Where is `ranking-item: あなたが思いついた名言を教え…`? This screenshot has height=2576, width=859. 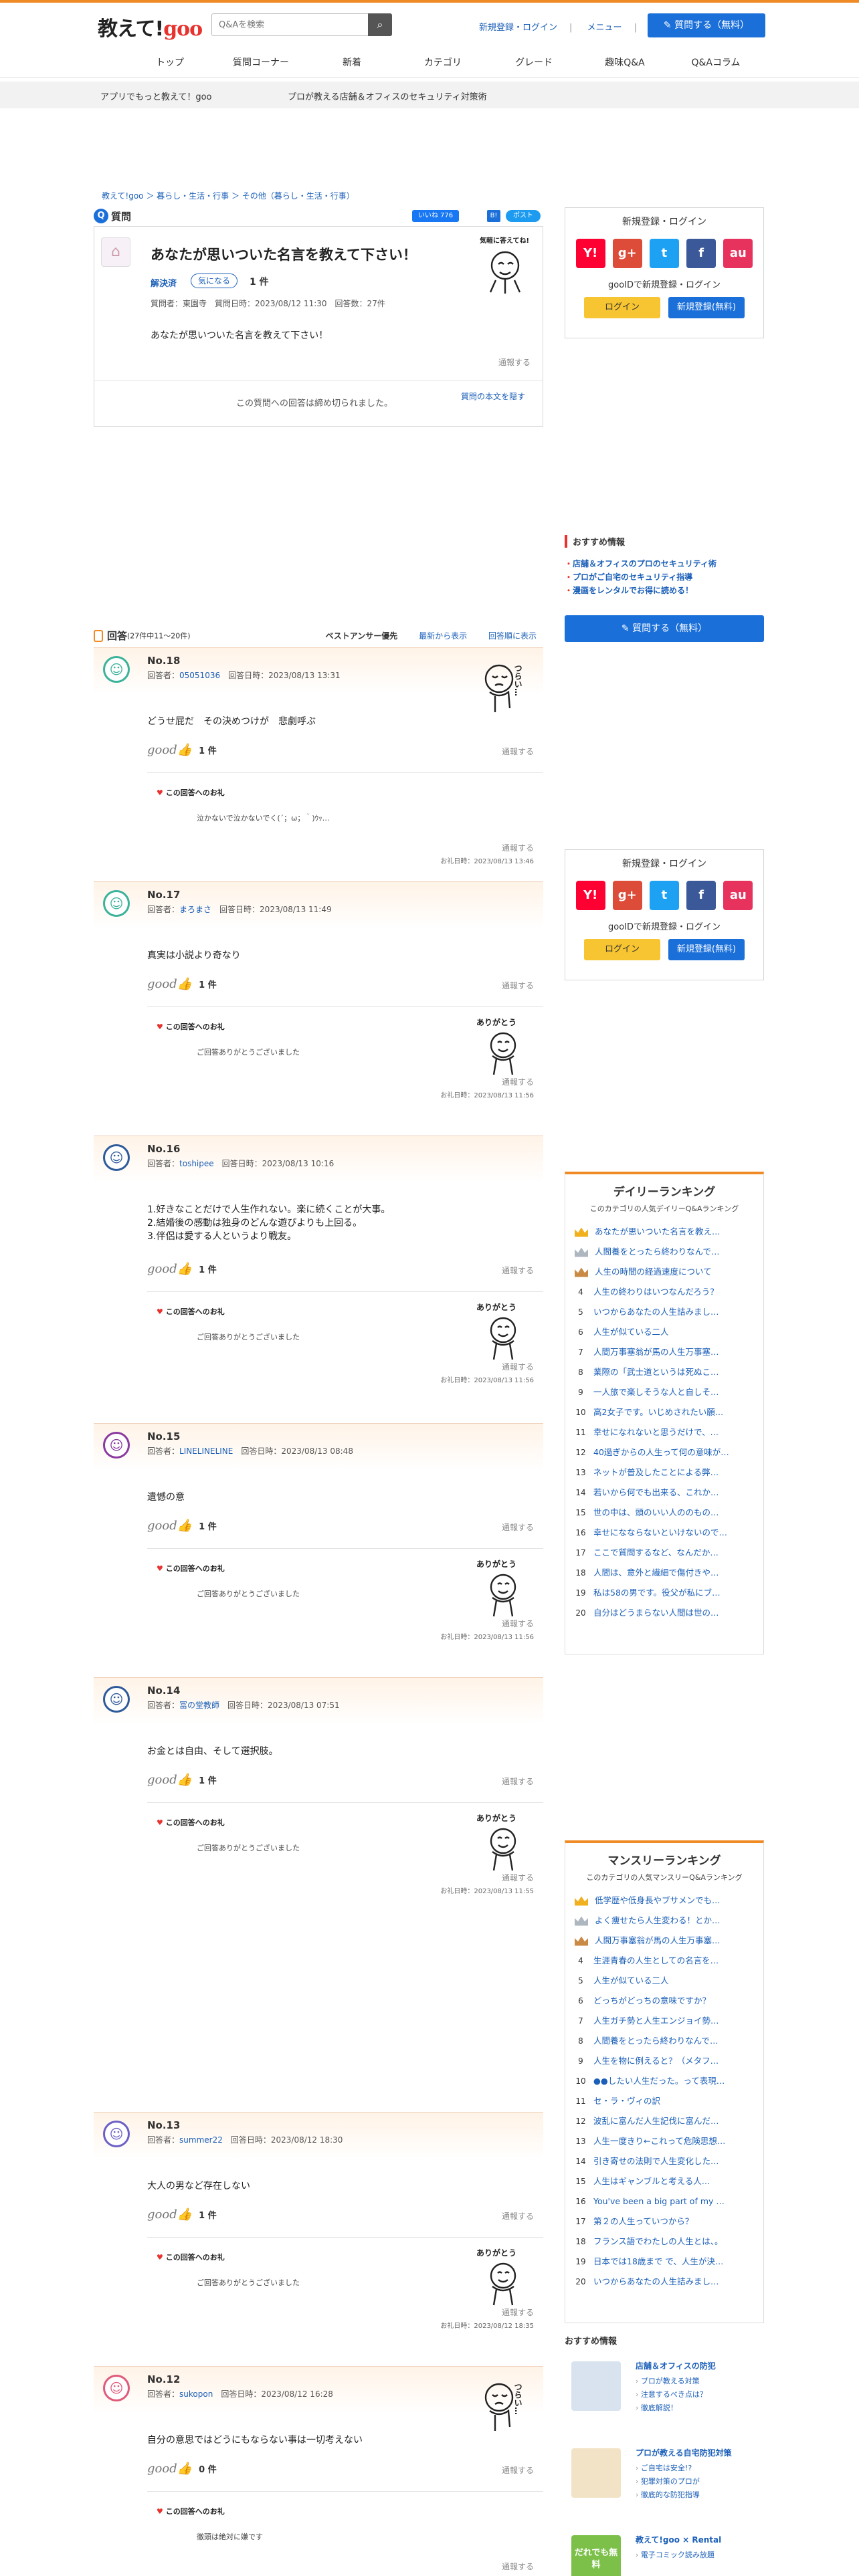
ranking-item: あなたが思いついた名言を教え… is located at coordinates (665, 1232).